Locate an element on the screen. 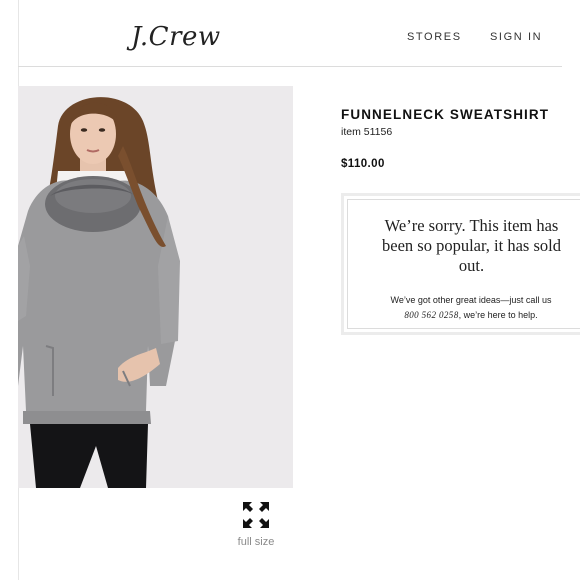  phone-number-link: 800 562 0258 is located at coordinates (431, 315).